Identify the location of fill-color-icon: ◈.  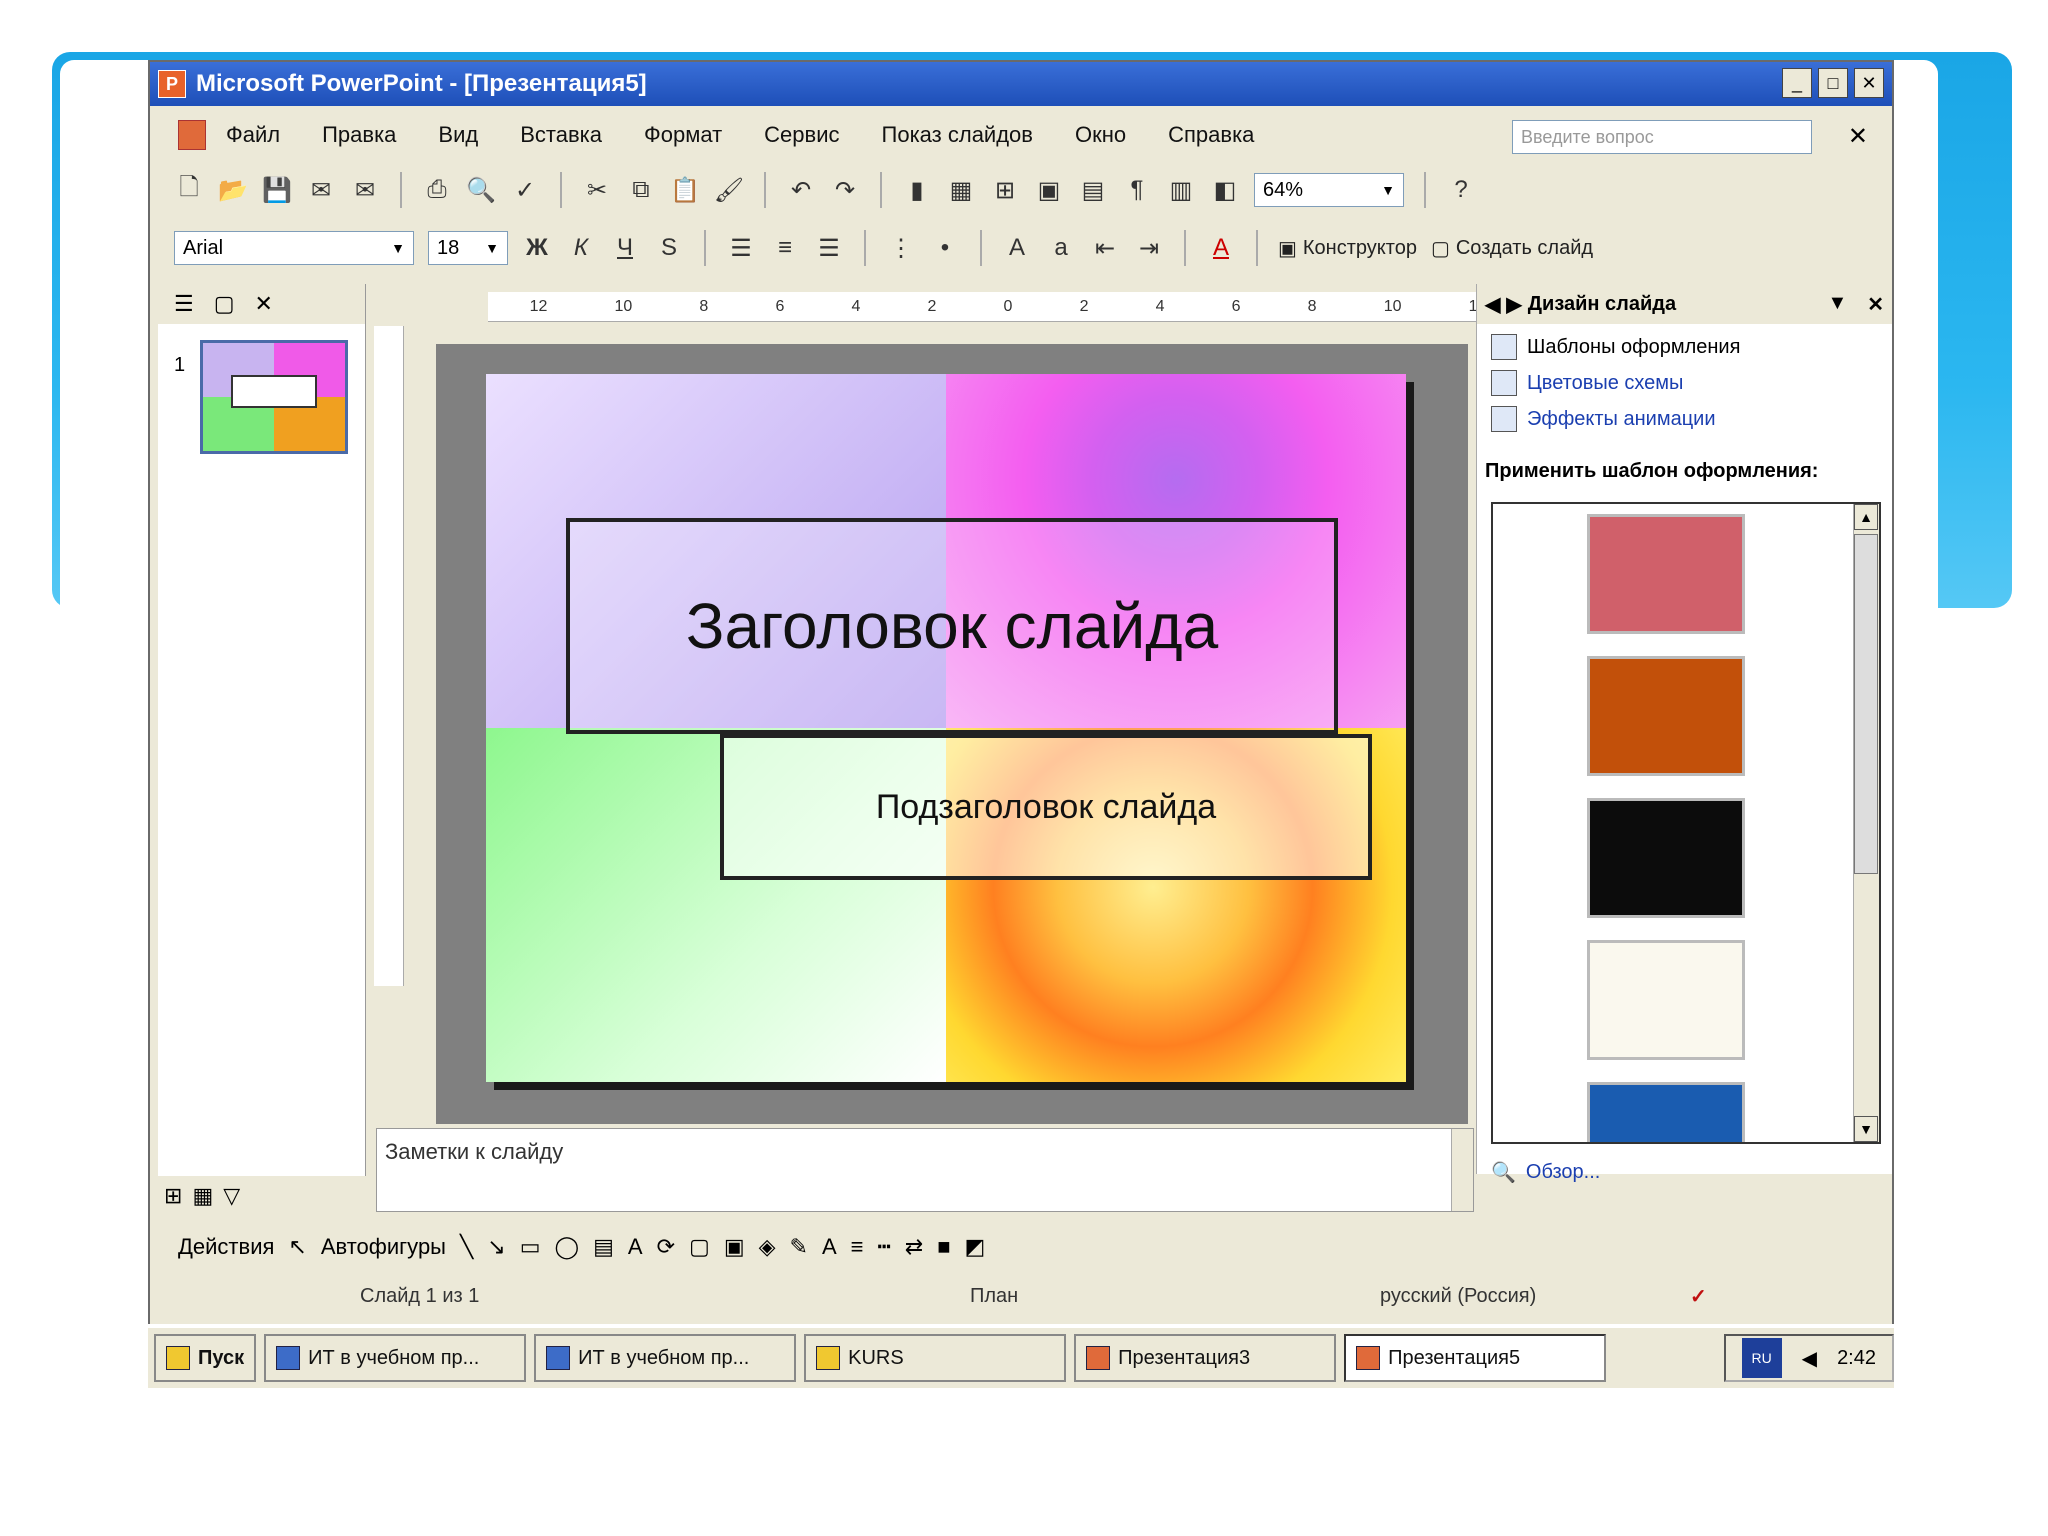
(767, 1247).